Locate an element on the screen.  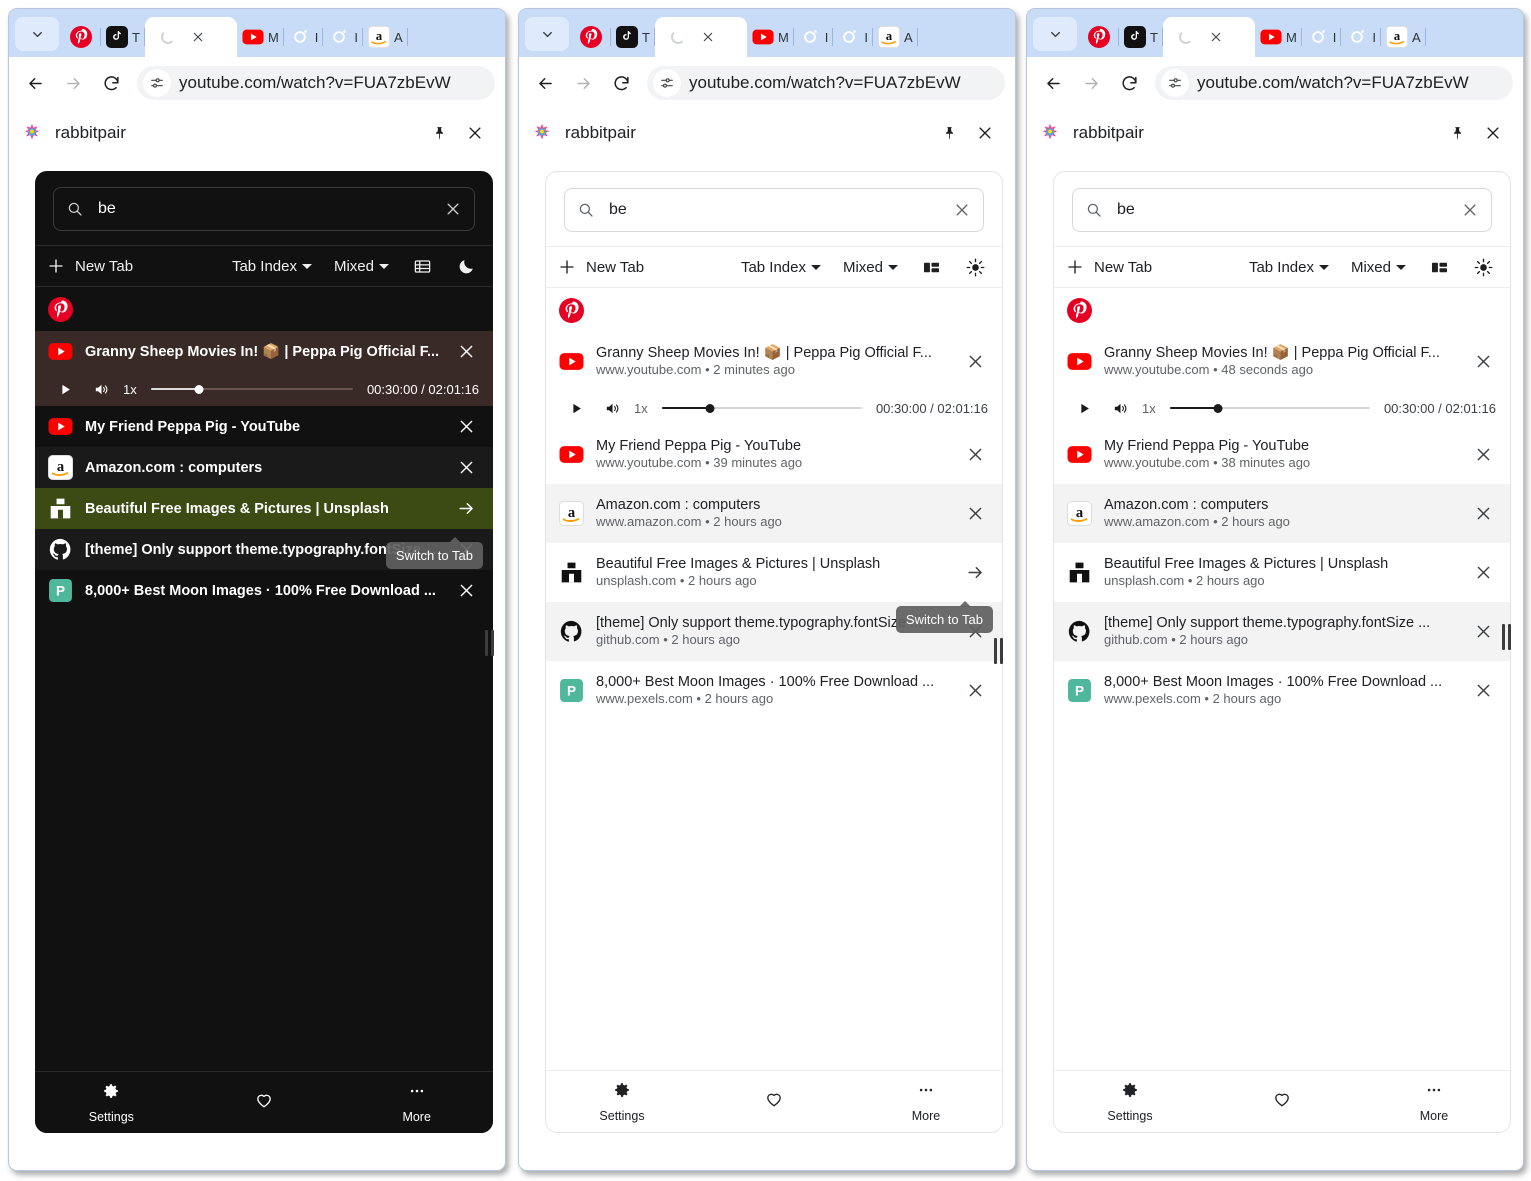
play-icon is located at coordinates (576, 408).